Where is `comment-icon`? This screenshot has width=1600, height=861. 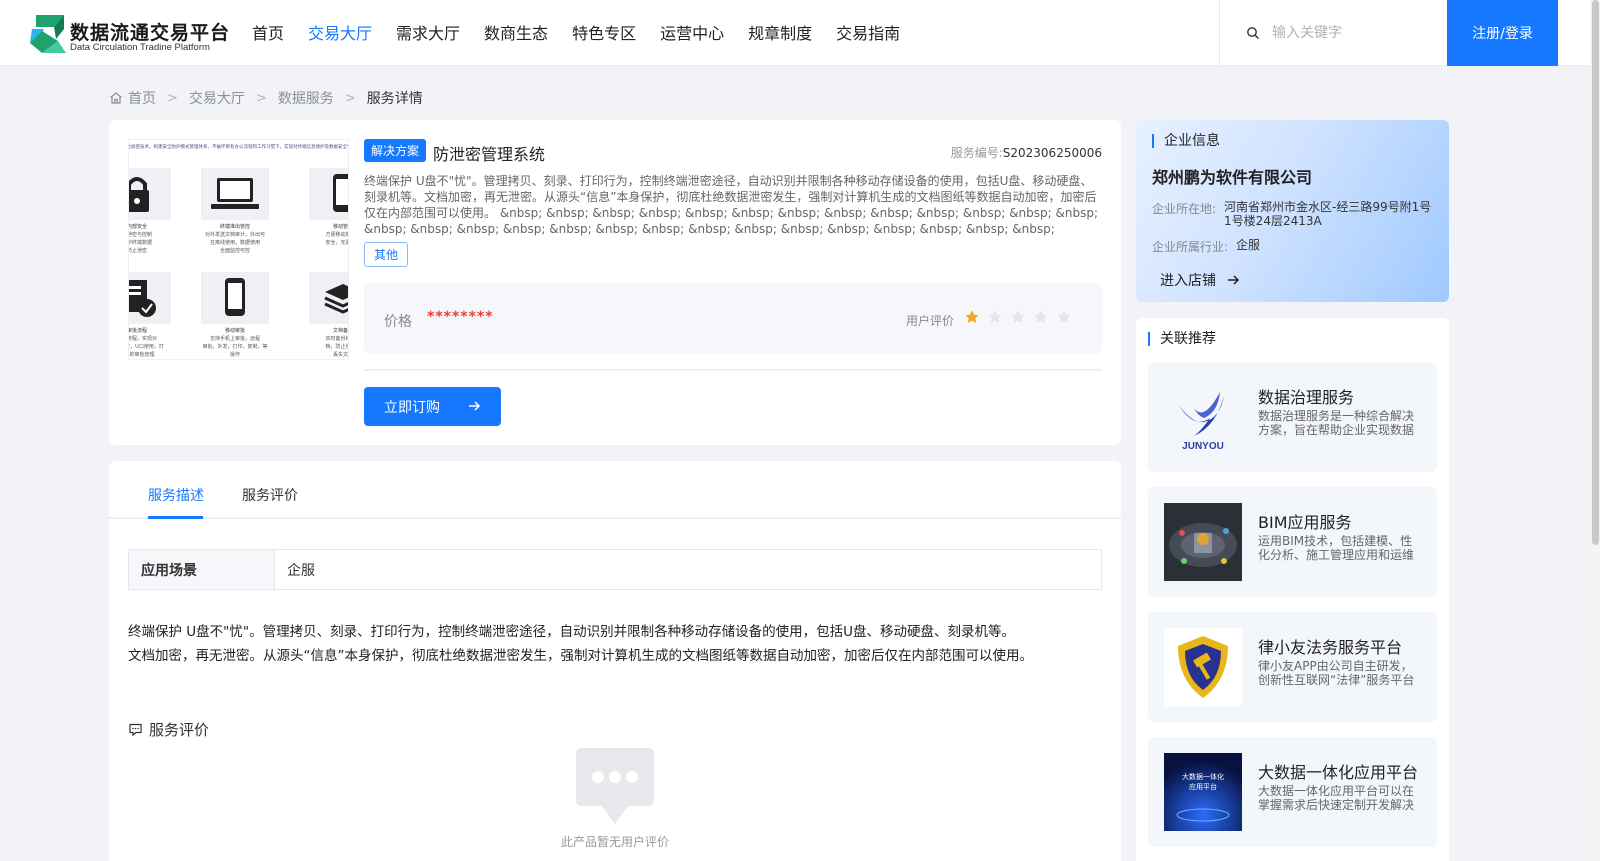
comment-icon is located at coordinates (135, 730).